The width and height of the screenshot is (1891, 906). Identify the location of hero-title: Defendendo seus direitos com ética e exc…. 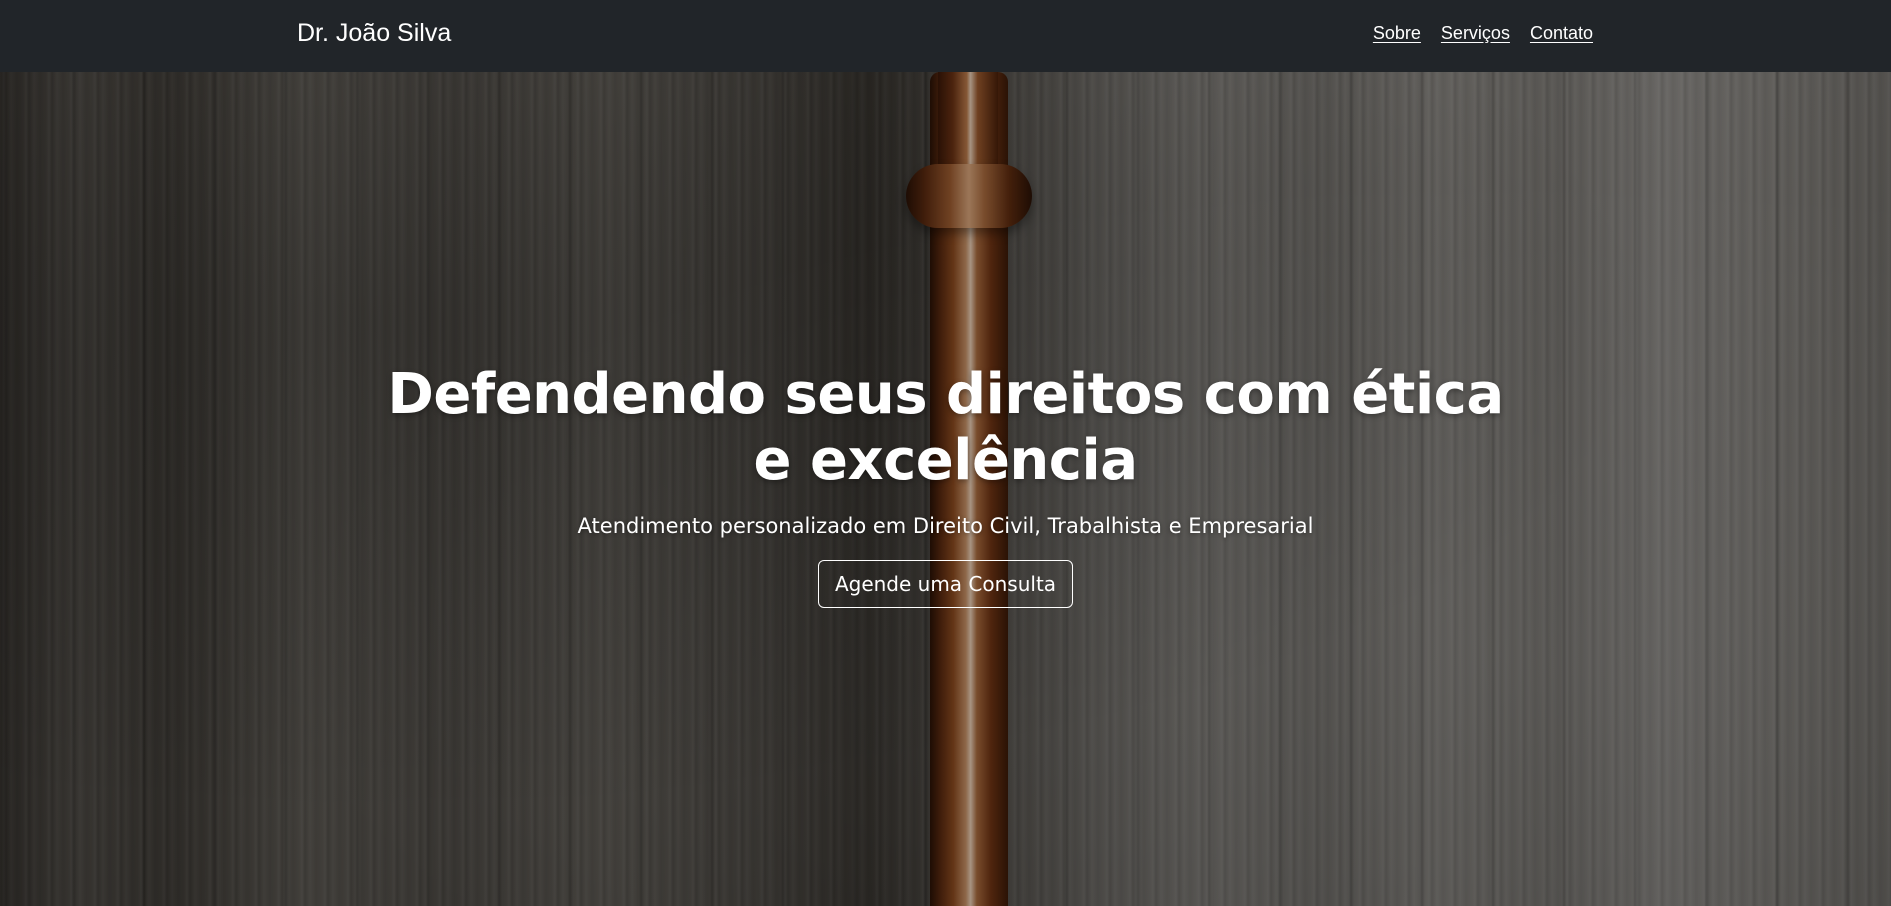
(945, 427).